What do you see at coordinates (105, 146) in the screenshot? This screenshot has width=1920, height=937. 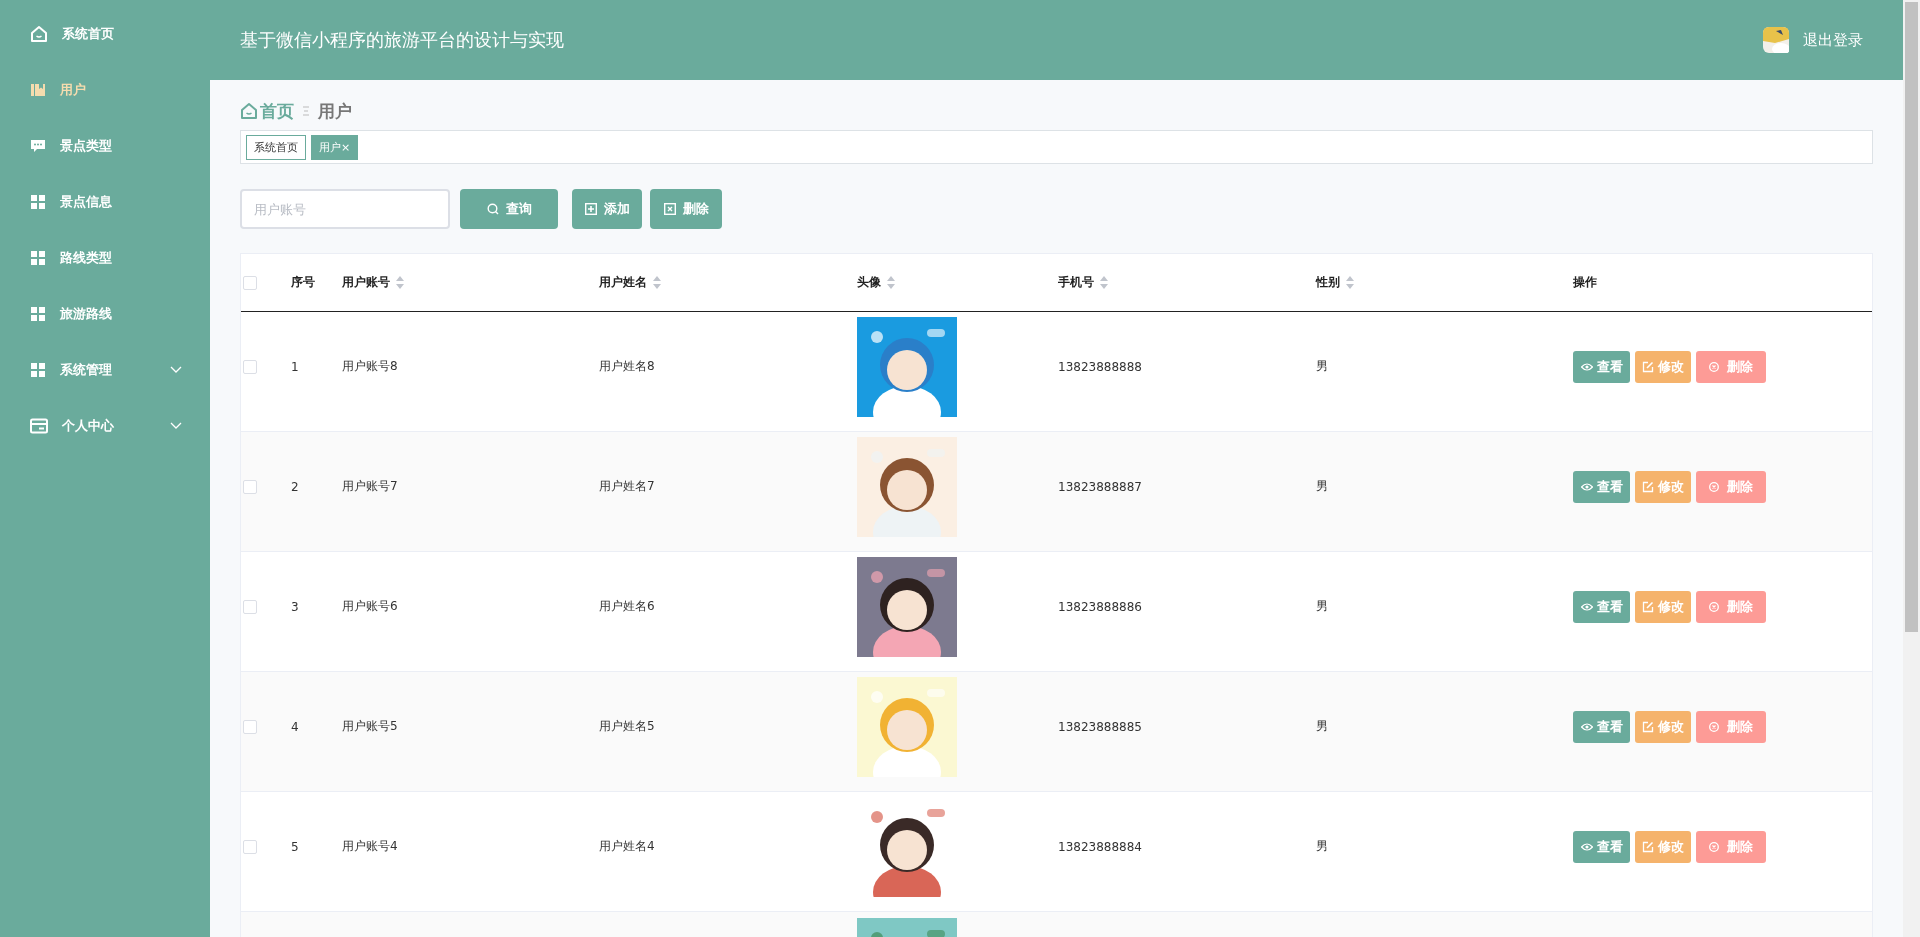 I see `sidebar-item: 景点类型` at bounding box center [105, 146].